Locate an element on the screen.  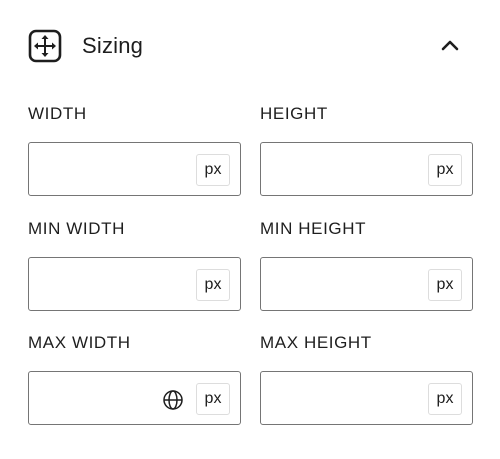
width-input is located at coordinates (106, 168).